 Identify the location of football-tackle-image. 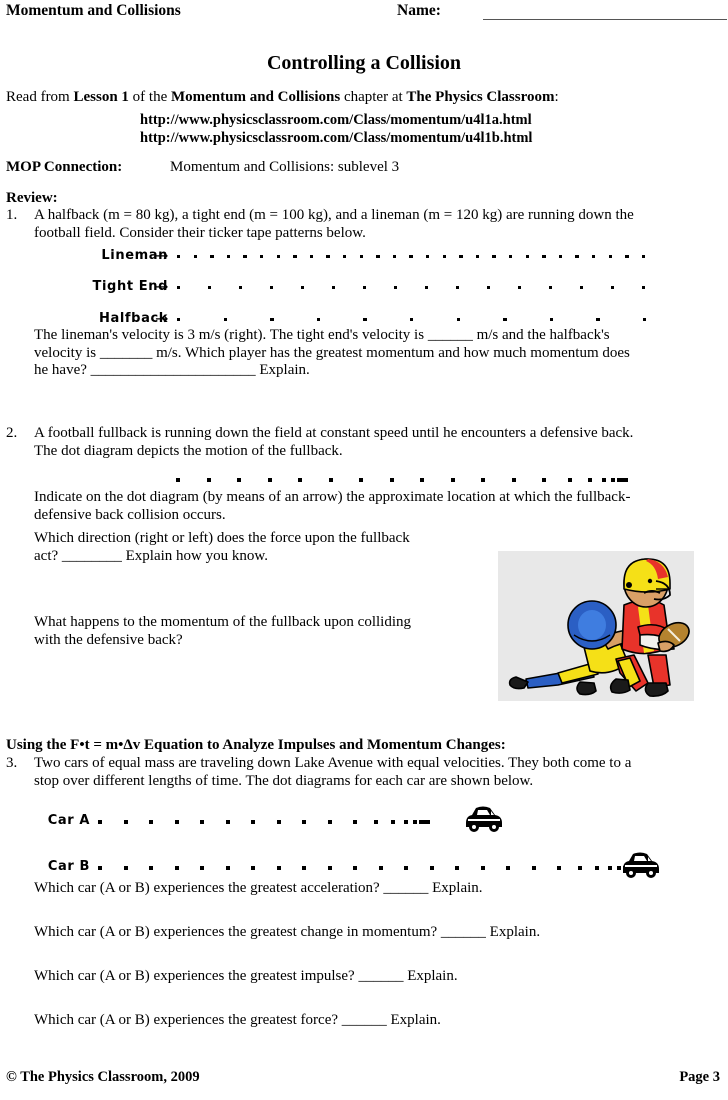
(596, 626).